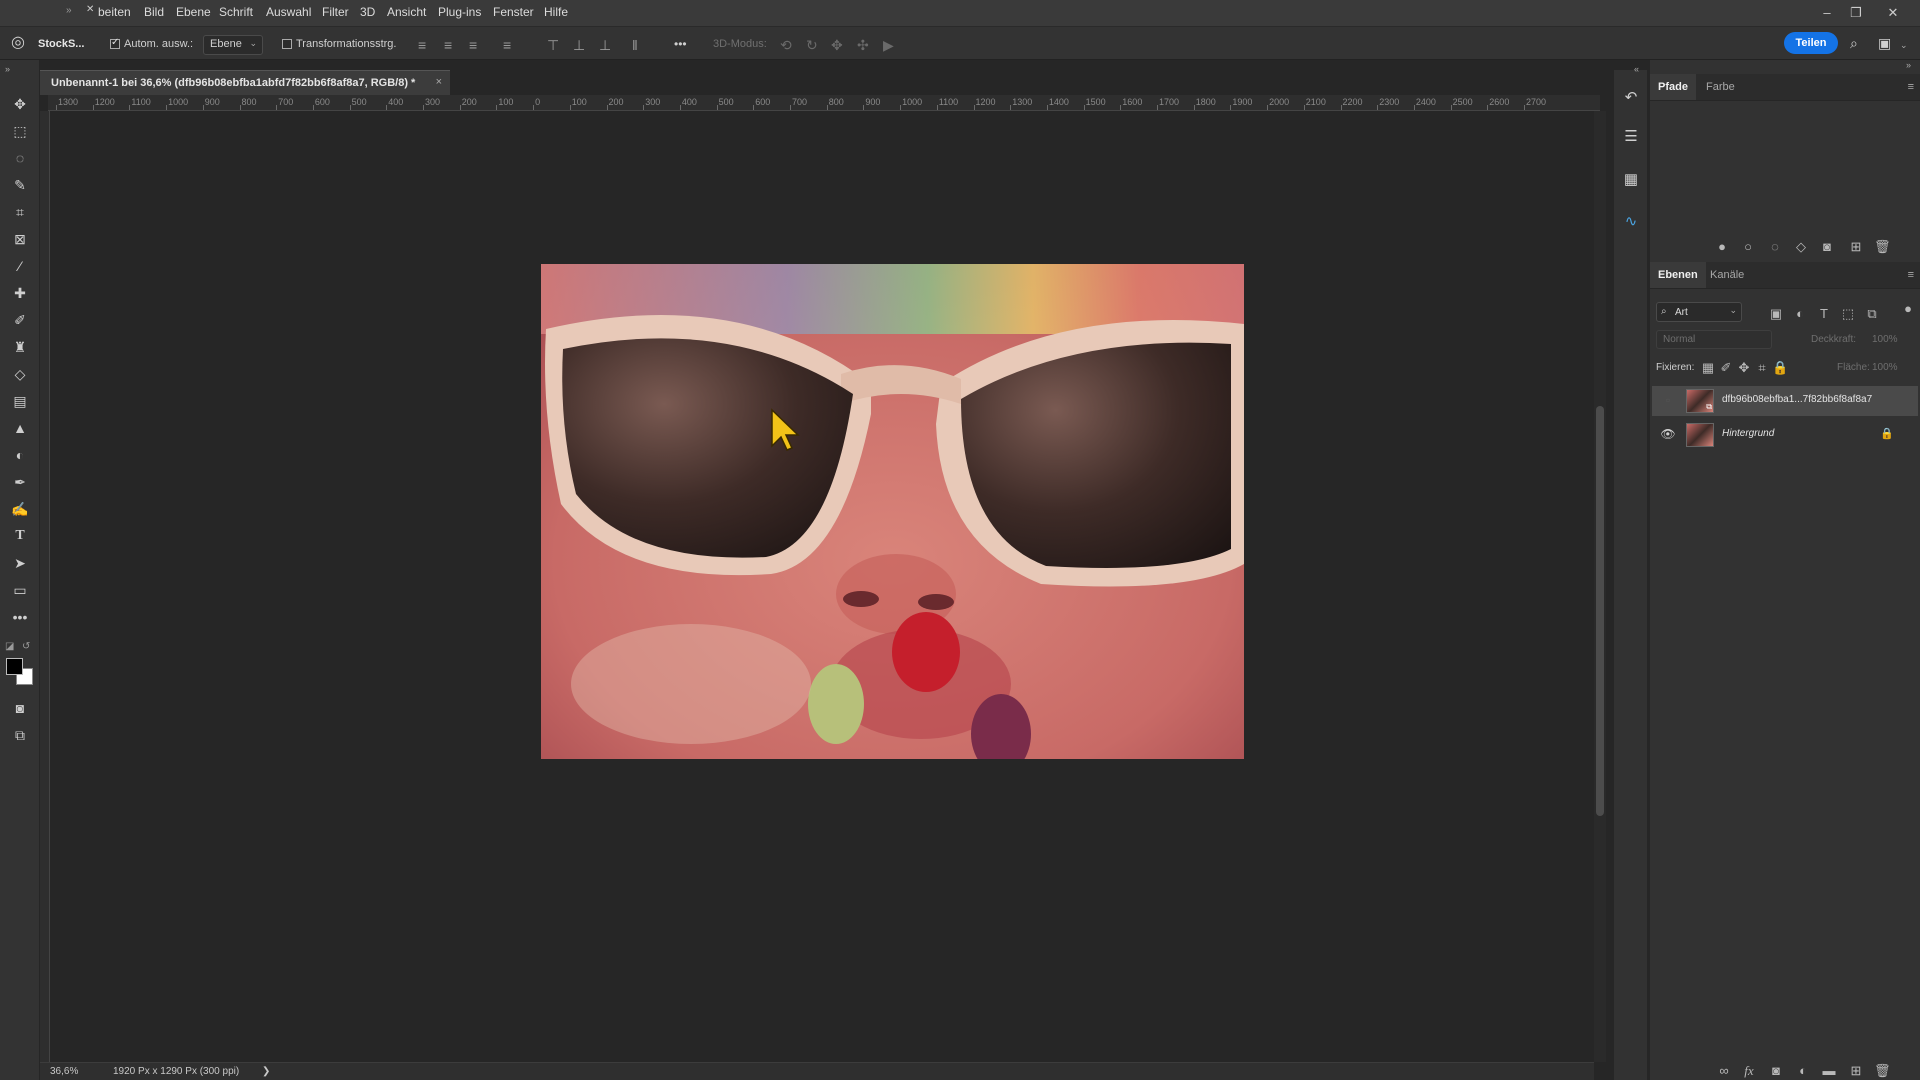 Image resolution: width=1920 pixels, height=1080 pixels. What do you see at coordinates (1708, 367) in the screenshot?
I see `lock-transparency-icon: ▦` at bounding box center [1708, 367].